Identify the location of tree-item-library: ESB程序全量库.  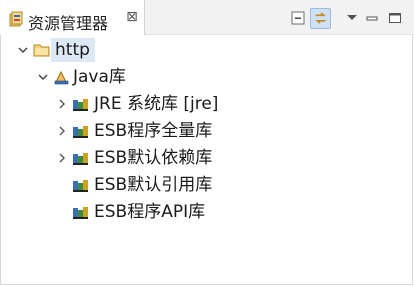
(207, 131).